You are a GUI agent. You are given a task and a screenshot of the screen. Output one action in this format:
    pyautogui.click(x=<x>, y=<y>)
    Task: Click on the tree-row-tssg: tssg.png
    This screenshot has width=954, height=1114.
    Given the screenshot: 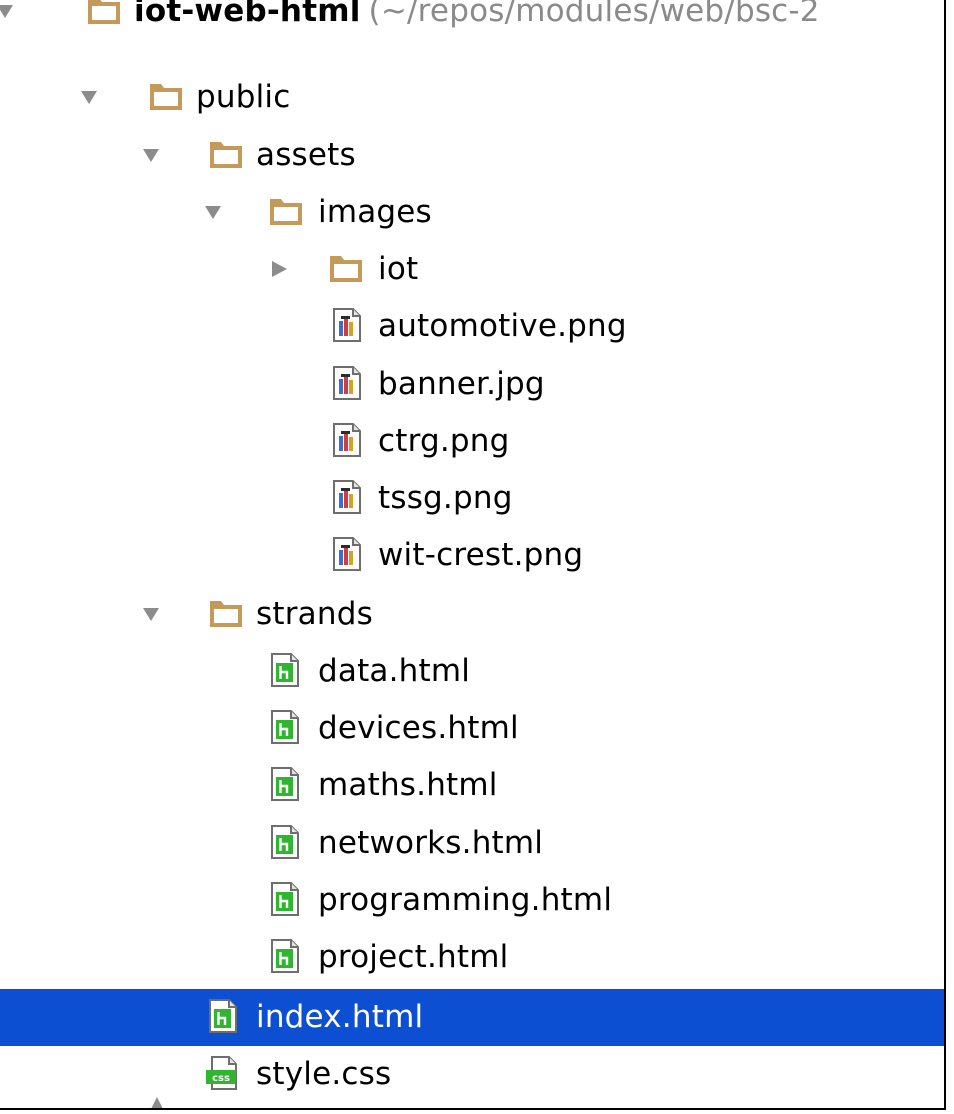 What is the action you would take?
    pyautogui.click(x=472, y=498)
    